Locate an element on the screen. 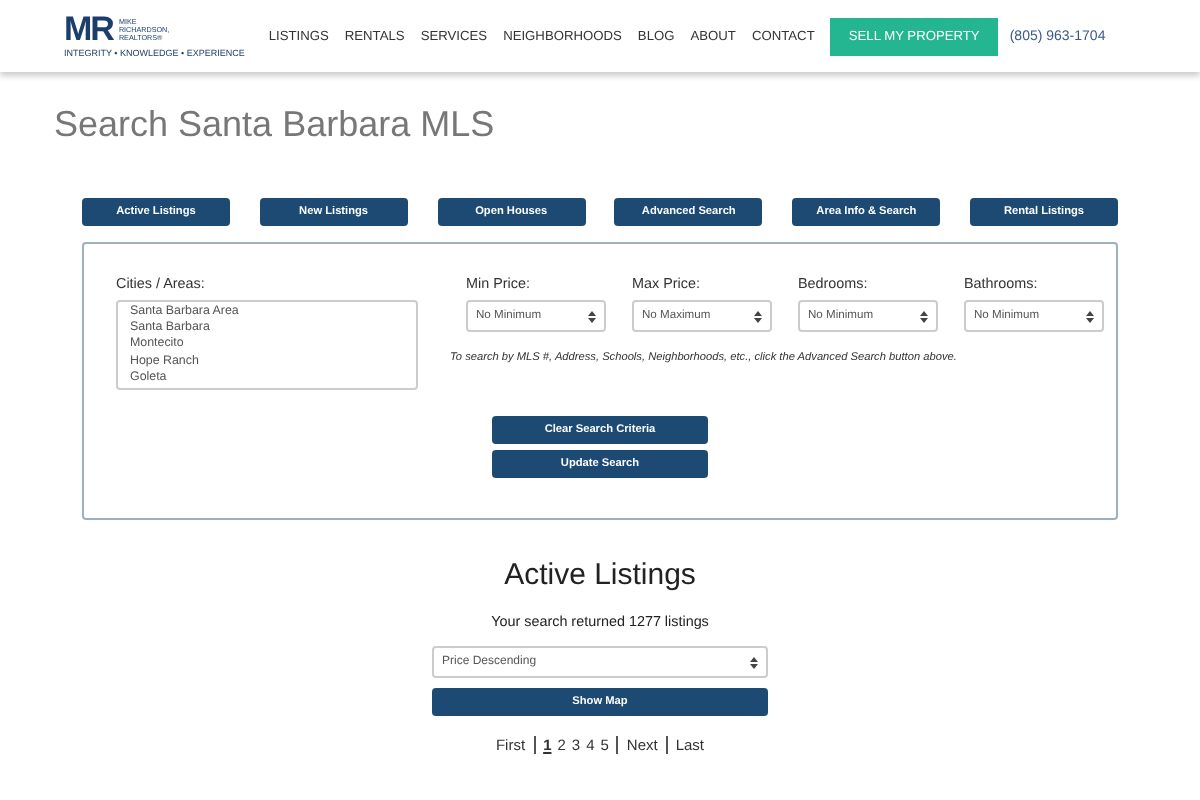 The image size is (1200, 800). results-heading: Active Listings is located at coordinates (600, 575).